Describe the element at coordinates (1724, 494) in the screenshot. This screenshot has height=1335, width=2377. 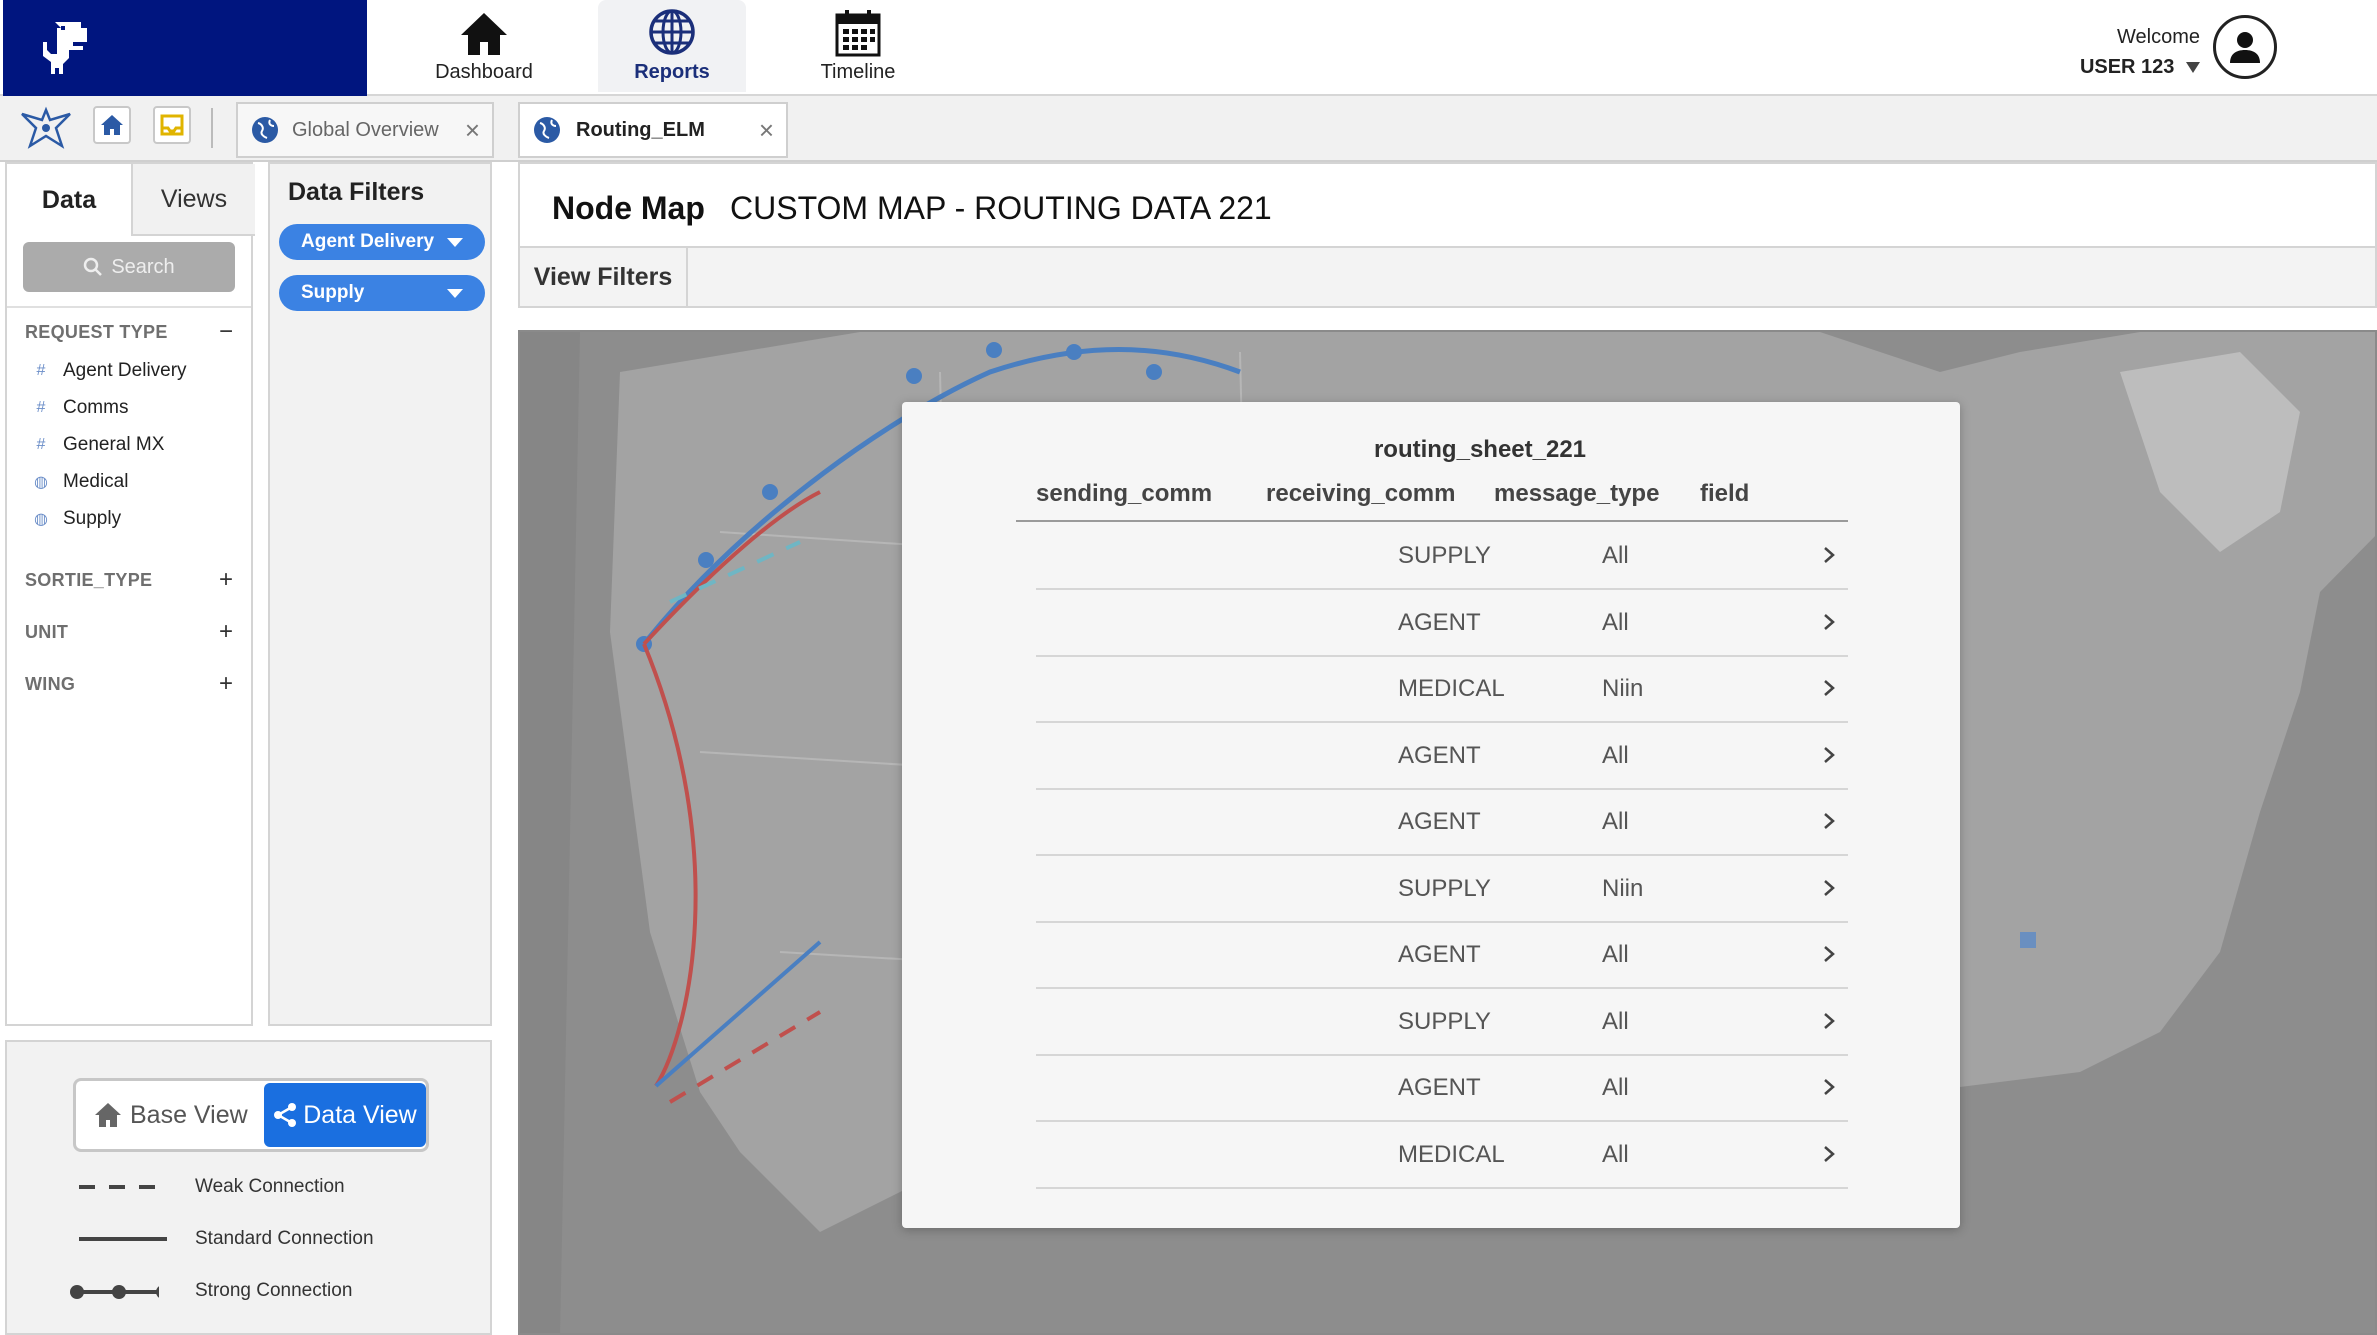
I see `column-header-field: field` at that location.